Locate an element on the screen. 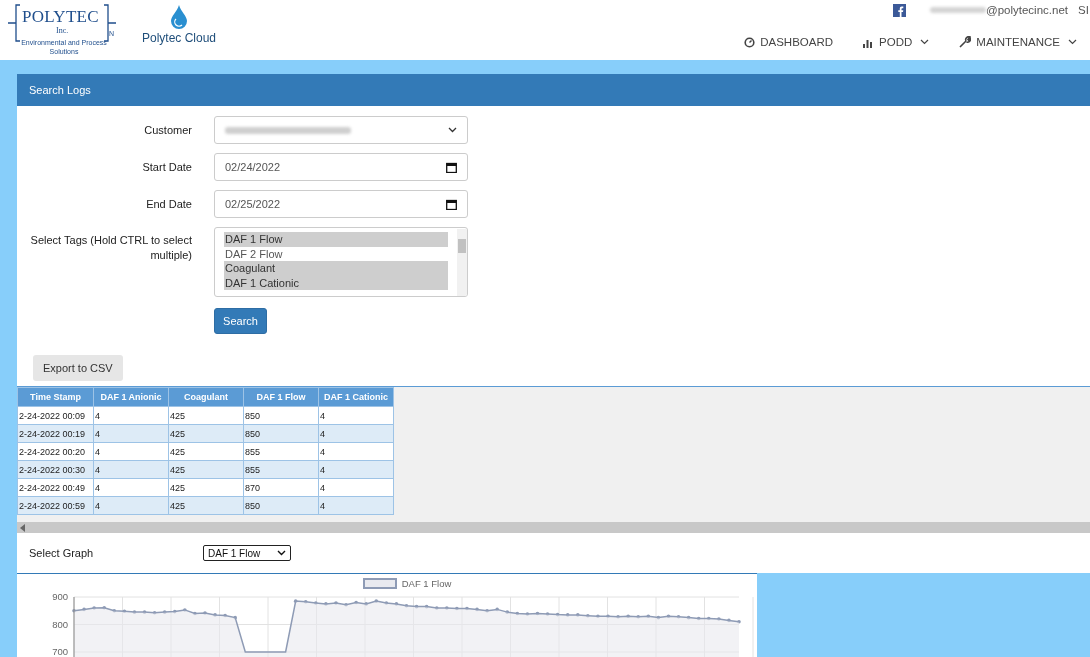 This screenshot has height=657, width=1090. gauge-icon is located at coordinates (750, 42).